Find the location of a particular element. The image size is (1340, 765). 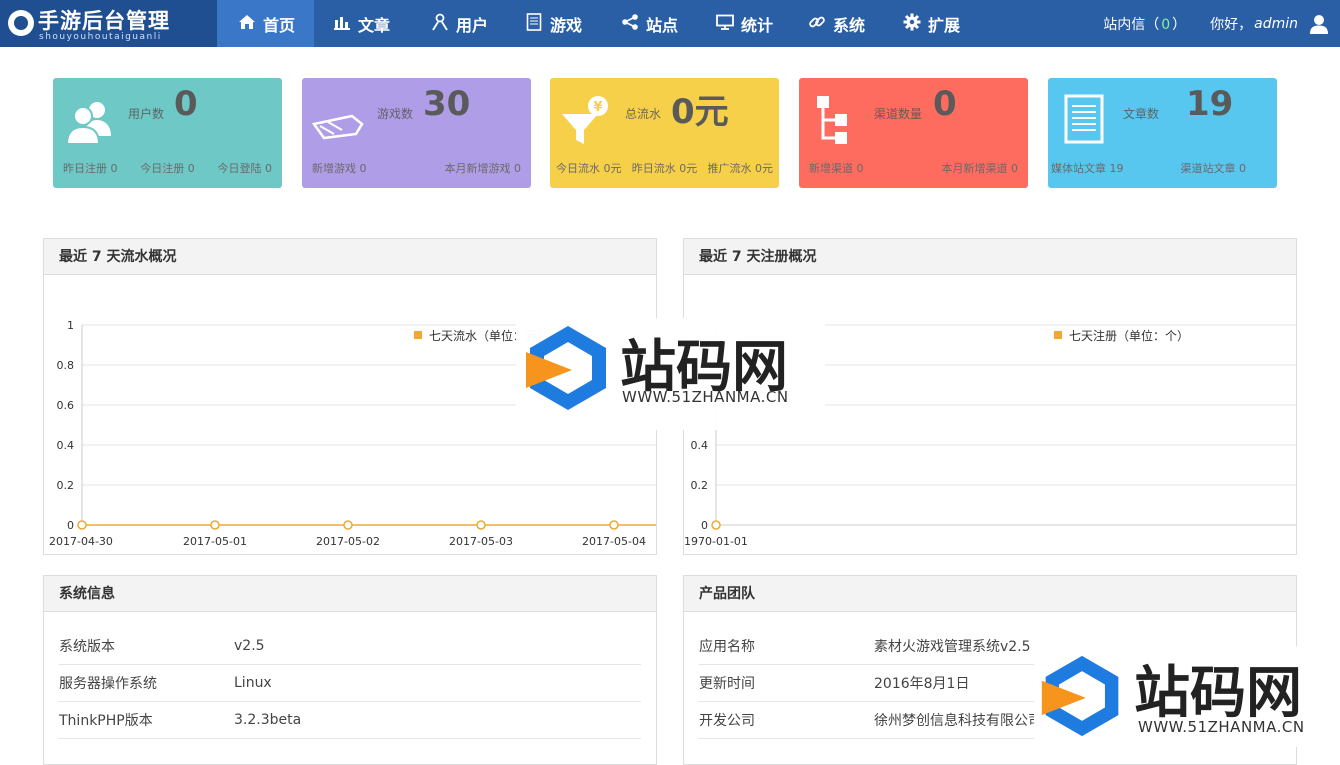

stat-footer: 新增游戏 0 本月新增游戏 0 is located at coordinates (416, 168).